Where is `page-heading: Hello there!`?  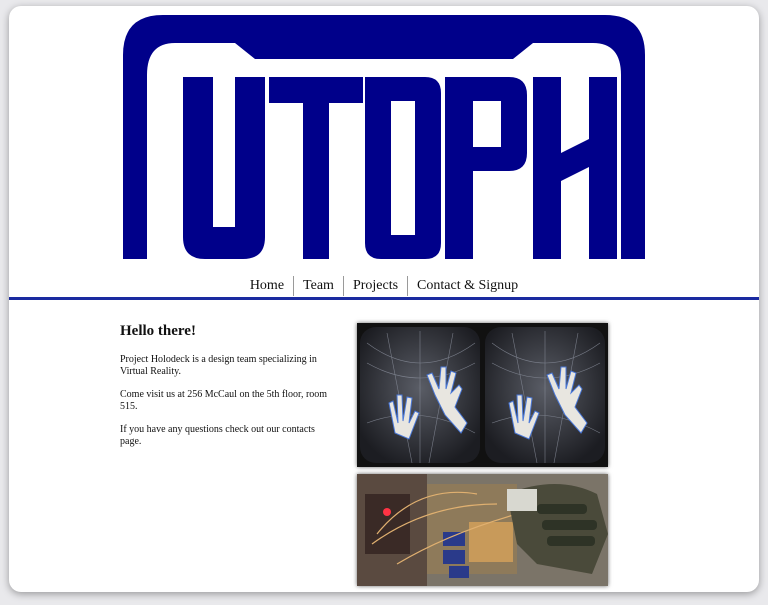 page-heading: Hello there! is located at coordinates (158, 331).